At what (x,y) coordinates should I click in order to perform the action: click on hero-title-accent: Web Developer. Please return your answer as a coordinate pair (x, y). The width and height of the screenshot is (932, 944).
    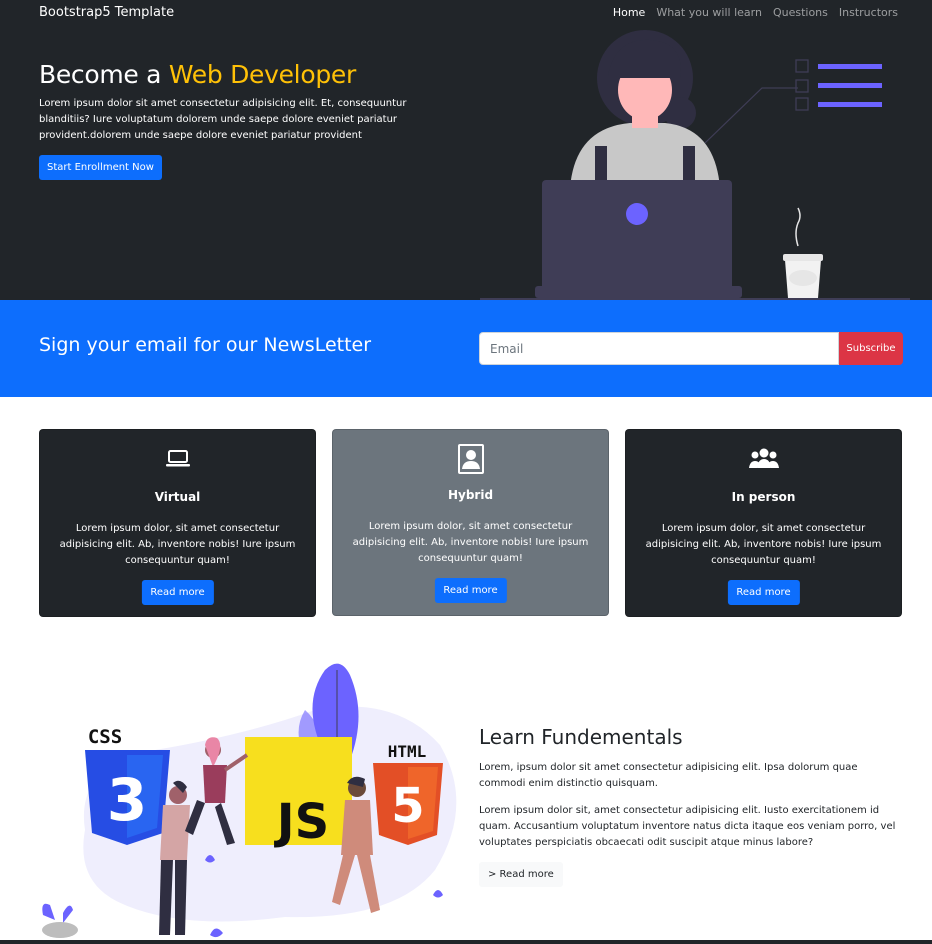
    Looking at the image, I should click on (262, 74).